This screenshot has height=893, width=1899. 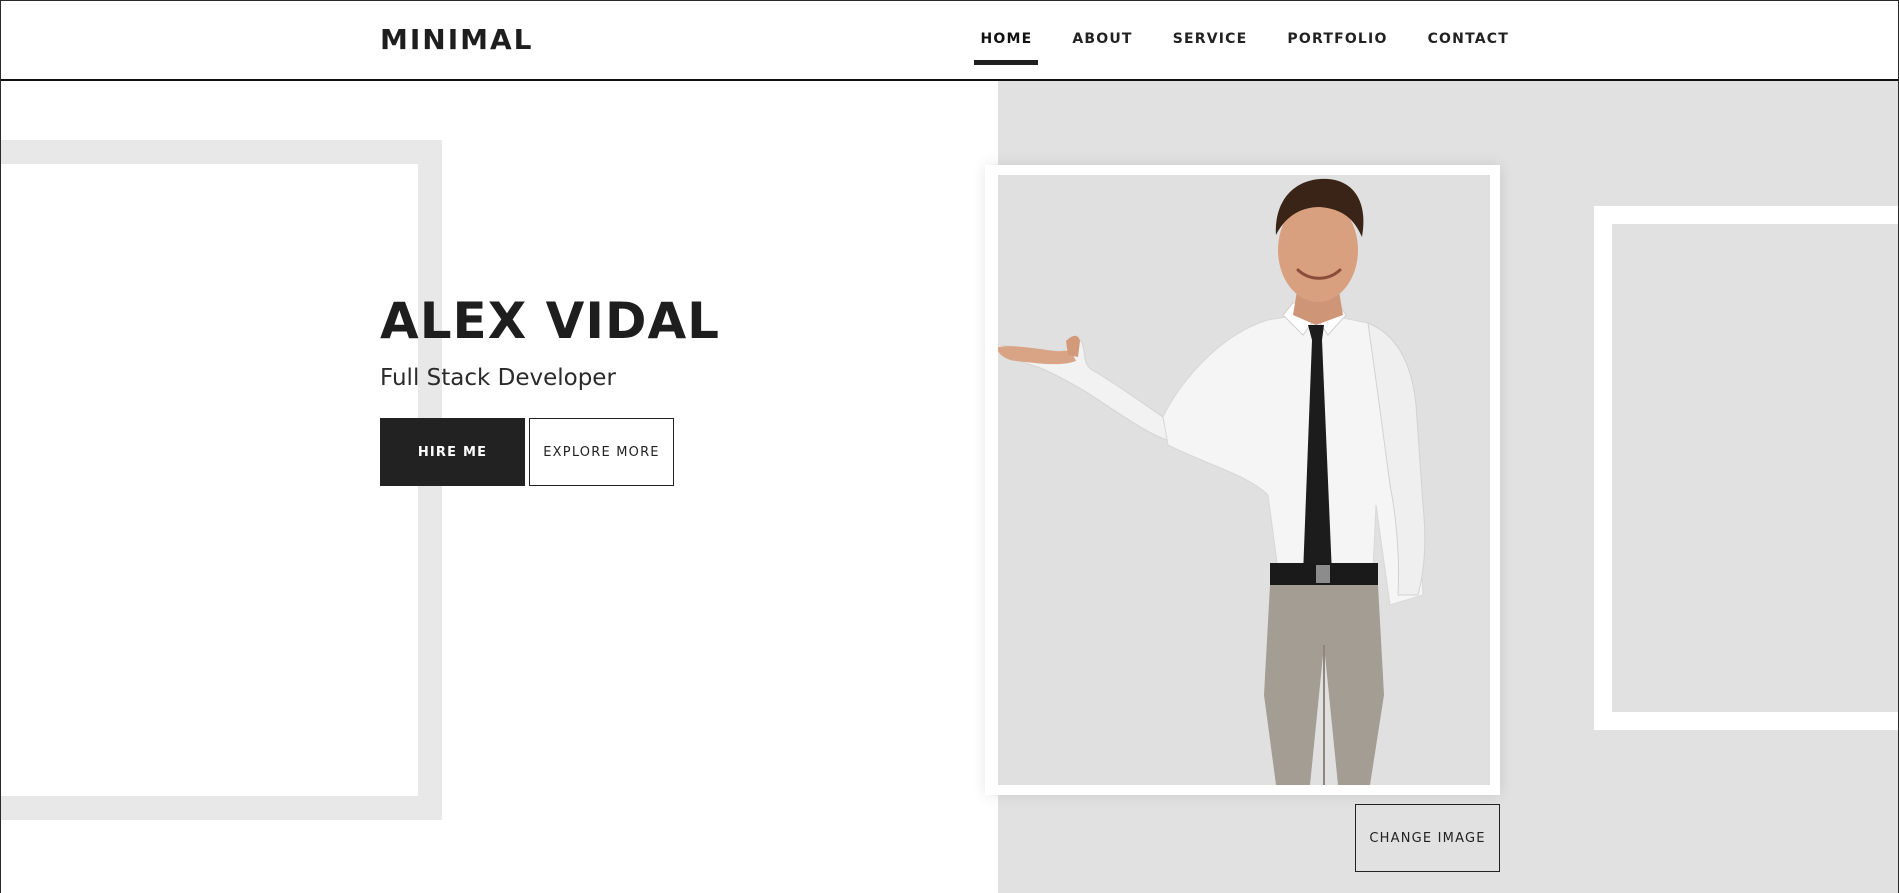 I want to click on explore-more-label: EXPLORE MORE, so click(x=601, y=452).